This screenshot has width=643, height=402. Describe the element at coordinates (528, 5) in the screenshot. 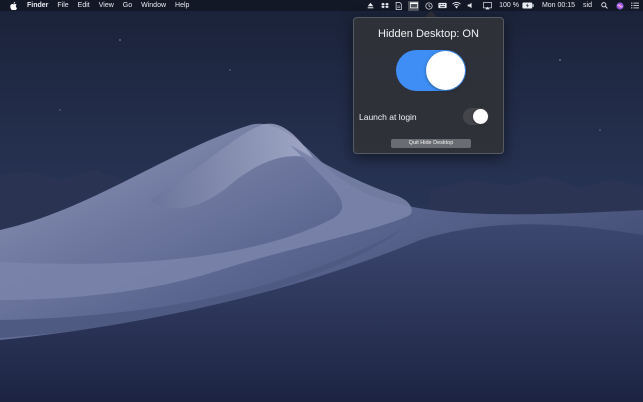

I see `battery-charging-icon` at that location.